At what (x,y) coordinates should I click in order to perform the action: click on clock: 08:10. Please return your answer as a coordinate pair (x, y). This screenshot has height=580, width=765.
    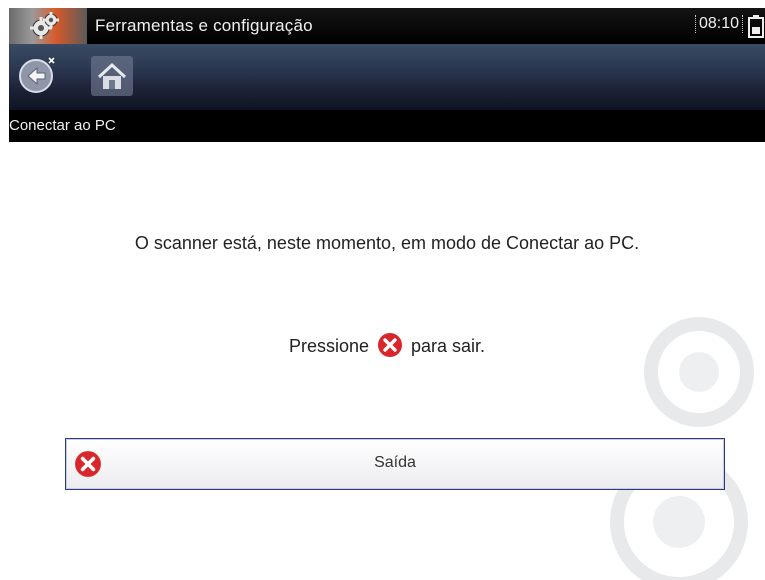
    Looking at the image, I should click on (718, 24).